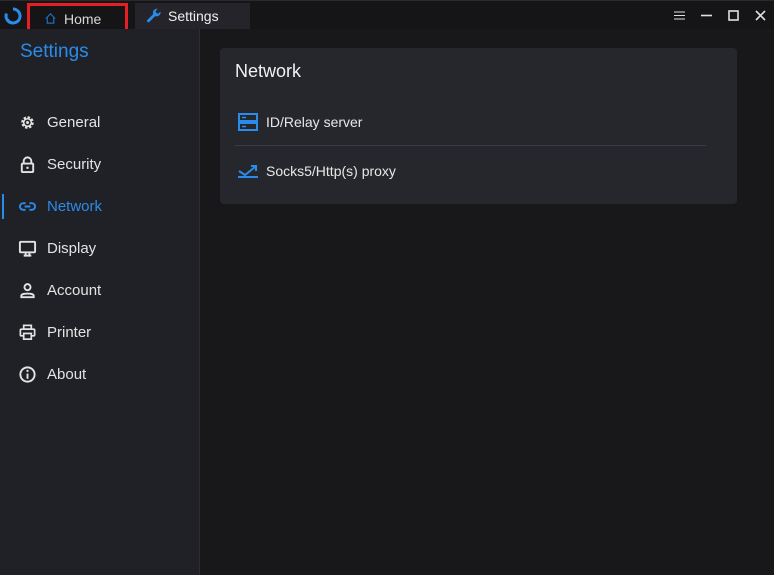 Image resolution: width=774 pixels, height=575 pixels. Describe the element at coordinates (153, 15) in the screenshot. I see `wrench-icon` at that location.